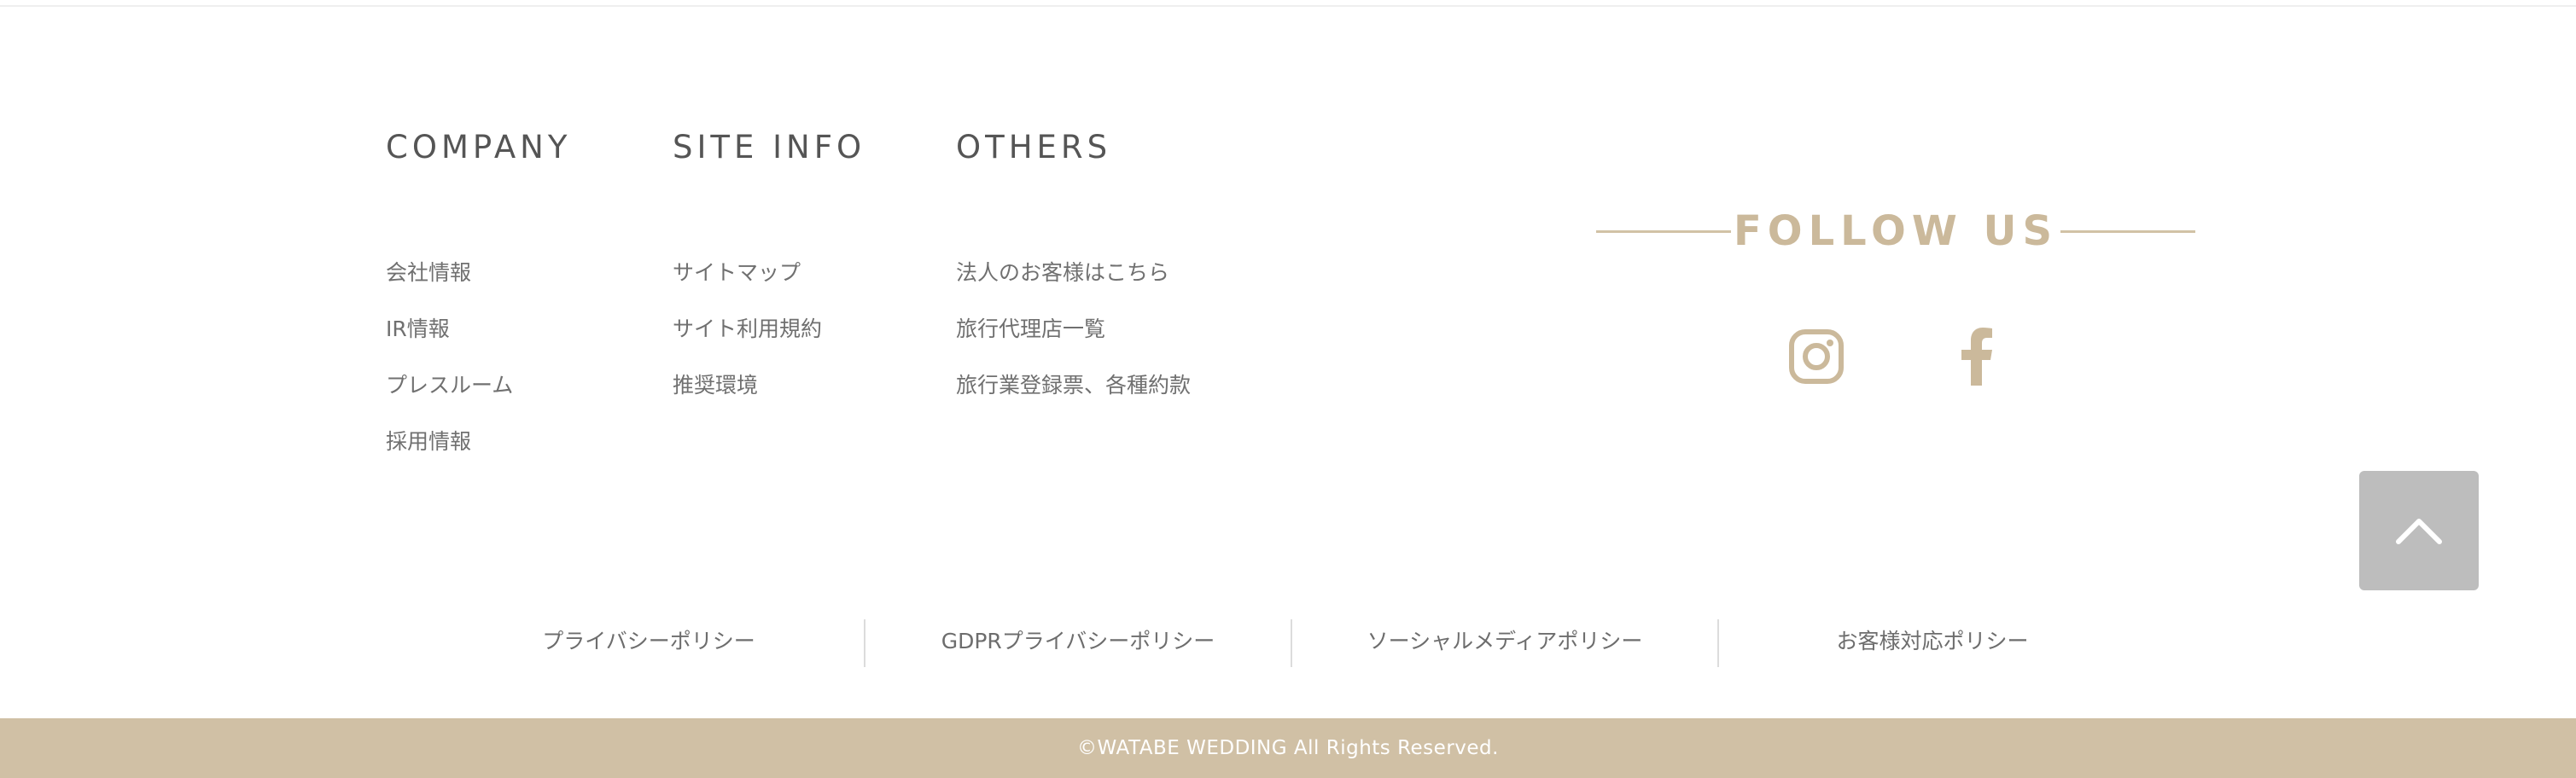 This screenshot has width=2576, height=778. I want to click on link-corporate-customers: 法人のお客様はこちら, so click(1062, 273).